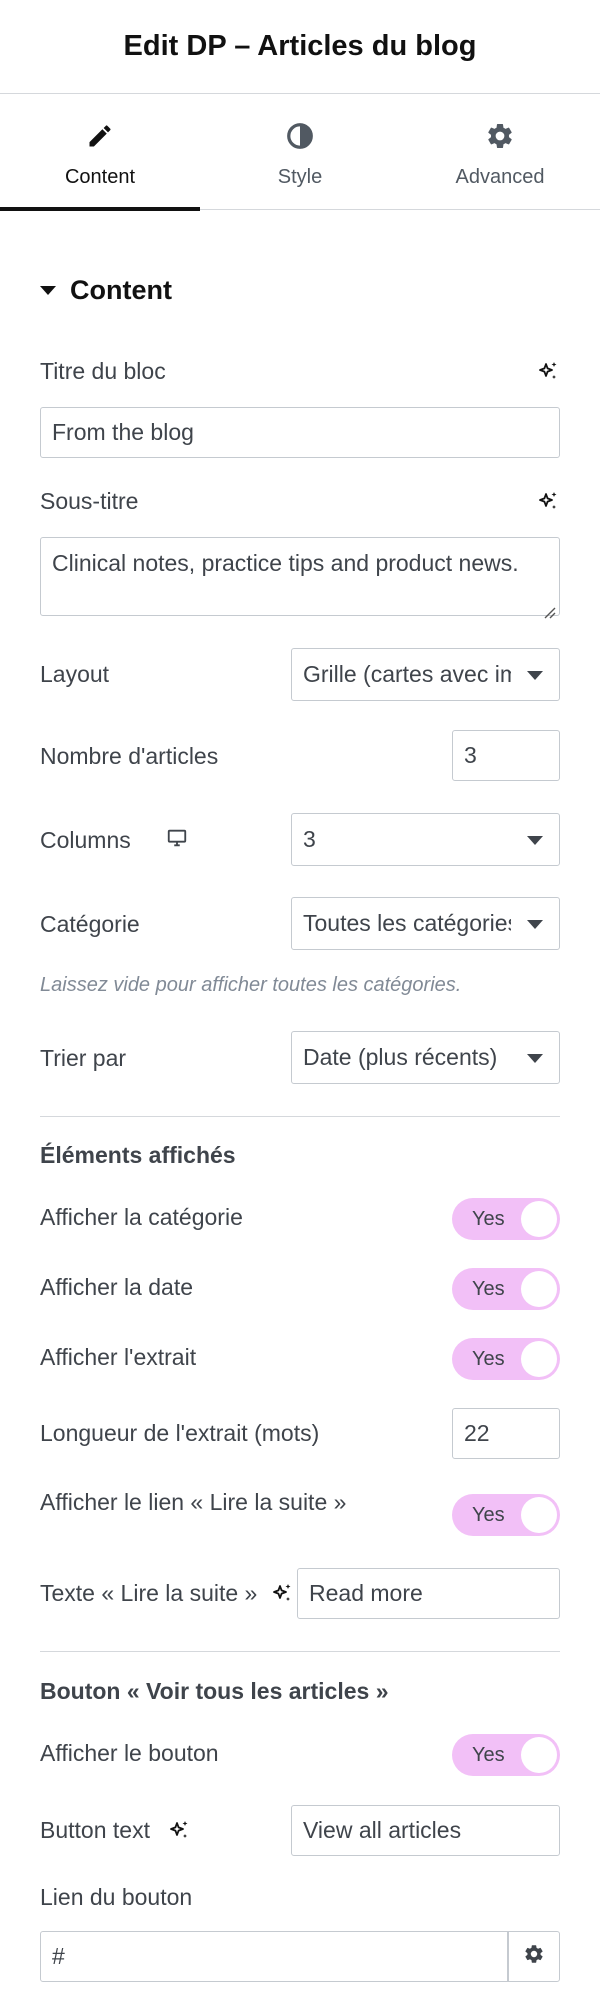  I want to click on afficher-lien-toggle: Yes, so click(506, 1515).